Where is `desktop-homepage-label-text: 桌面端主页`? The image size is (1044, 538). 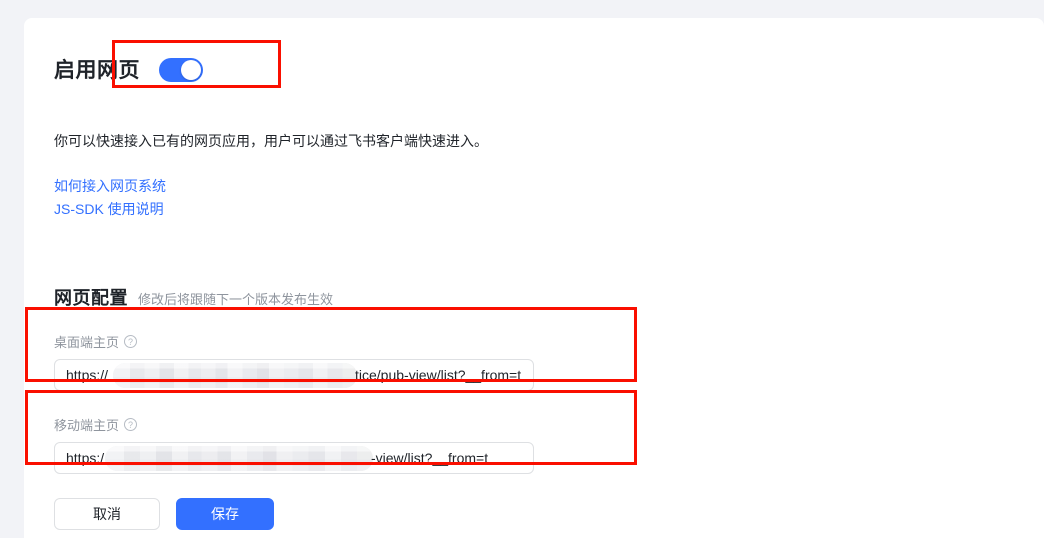
desktop-homepage-label-text: 桌面端主页 is located at coordinates (87, 342).